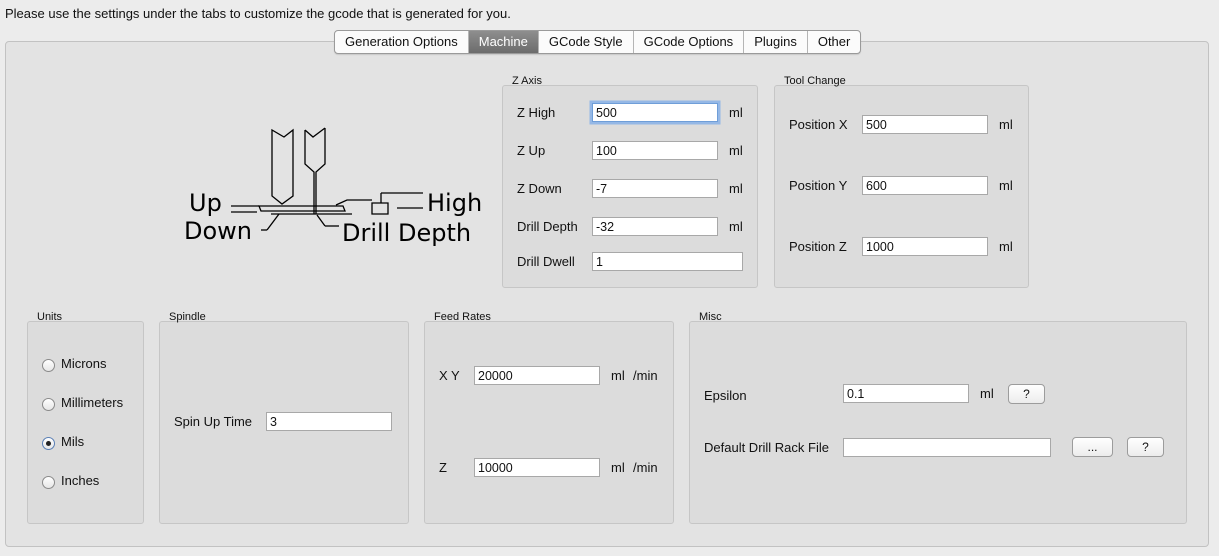 Image resolution: width=1219 pixels, height=556 pixels. What do you see at coordinates (503, 42) in the screenshot?
I see `tab-machine: Machine` at bounding box center [503, 42].